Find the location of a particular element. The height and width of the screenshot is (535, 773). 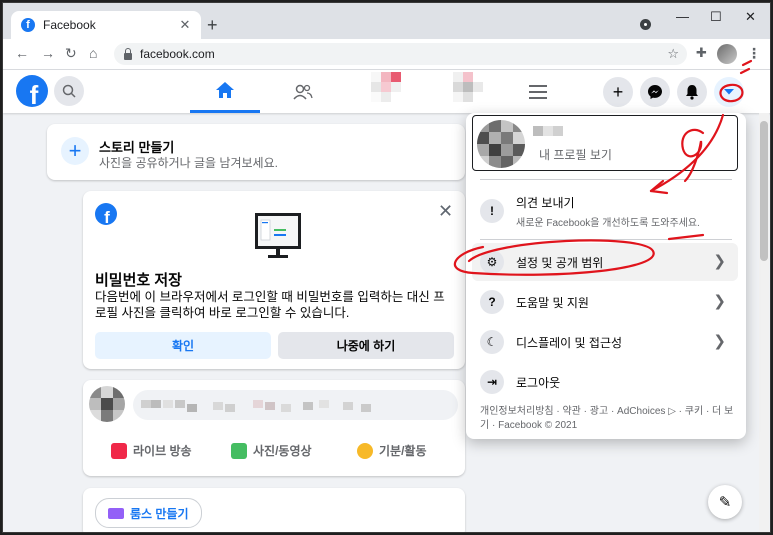

nav-home is located at coordinates (225, 91).